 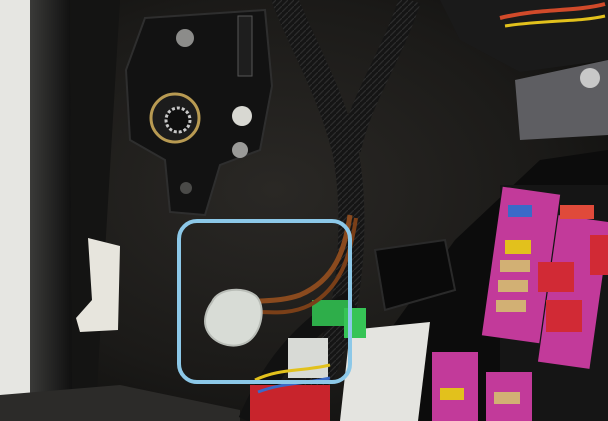 I want to click on white-connector-small, so click(x=308, y=358).